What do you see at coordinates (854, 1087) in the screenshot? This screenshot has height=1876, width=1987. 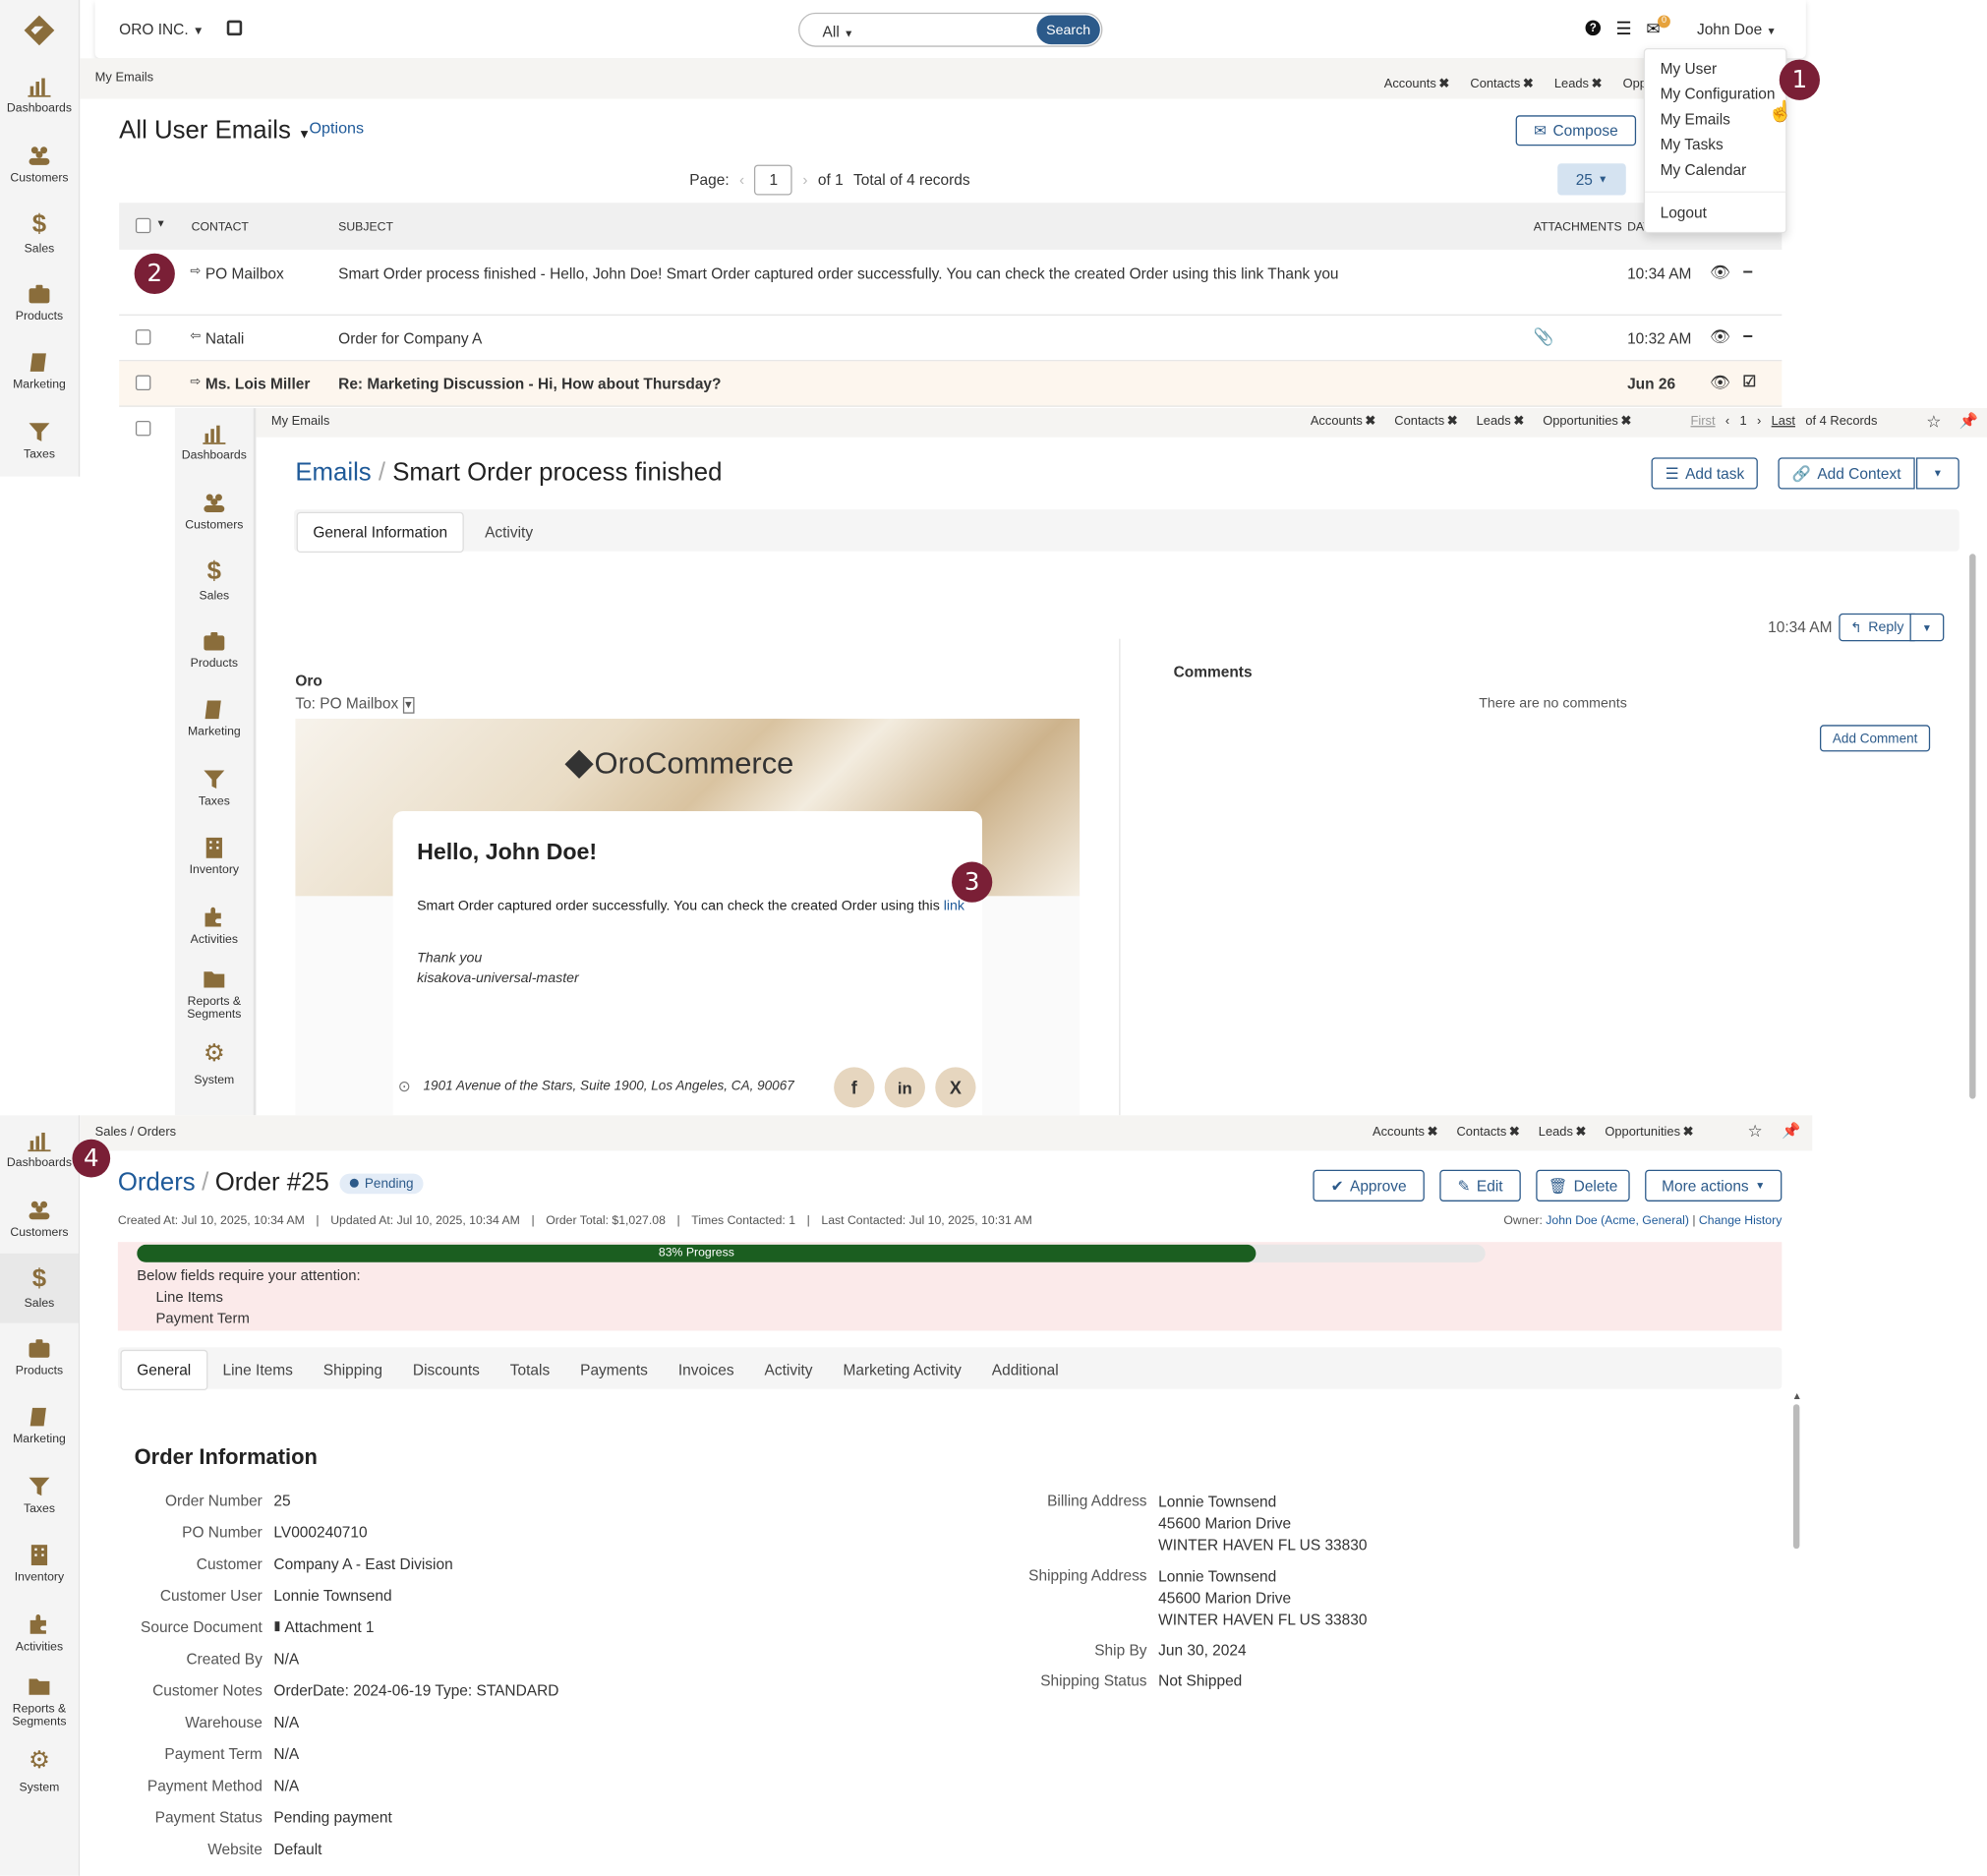 I see `facebook-icon: f` at bounding box center [854, 1087].